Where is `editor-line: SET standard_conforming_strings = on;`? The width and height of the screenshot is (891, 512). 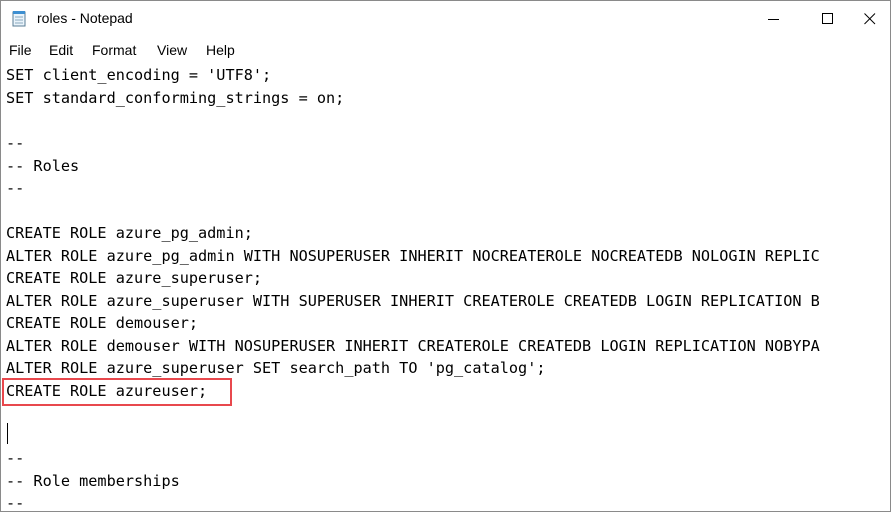
editor-line: SET standard_conforming_strings = on; is located at coordinates (175, 98).